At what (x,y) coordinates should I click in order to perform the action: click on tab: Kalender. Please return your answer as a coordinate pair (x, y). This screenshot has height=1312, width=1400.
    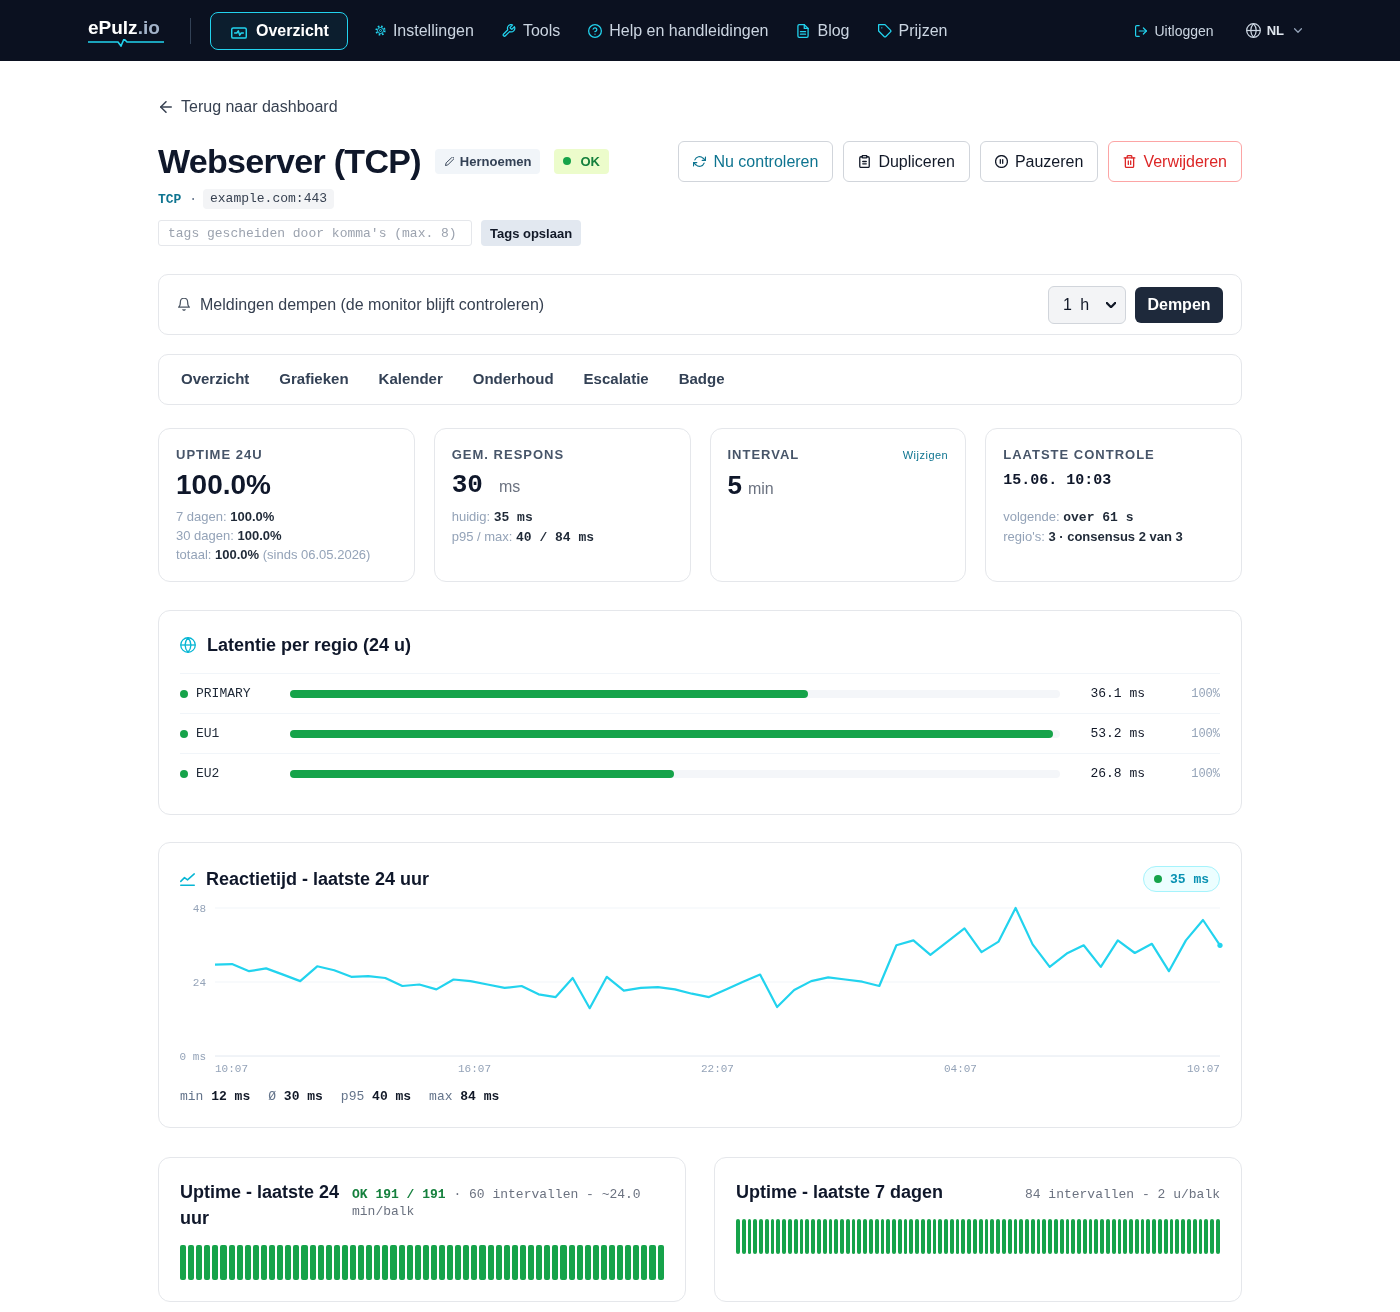
    Looking at the image, I should click on (410, 379).